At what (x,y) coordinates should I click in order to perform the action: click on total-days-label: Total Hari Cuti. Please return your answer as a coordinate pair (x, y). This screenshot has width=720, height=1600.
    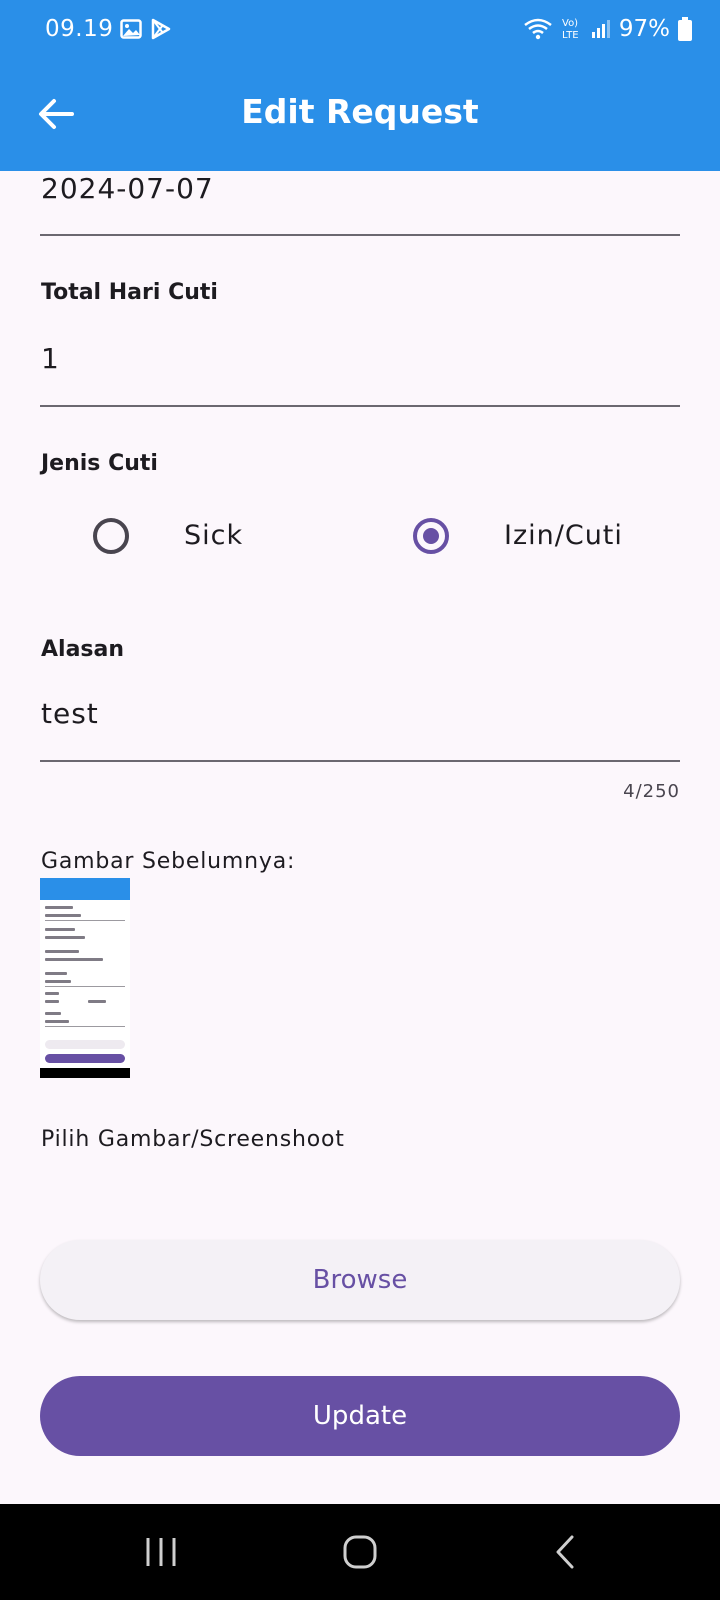
    Looking at the image, I should click on (129, 292).